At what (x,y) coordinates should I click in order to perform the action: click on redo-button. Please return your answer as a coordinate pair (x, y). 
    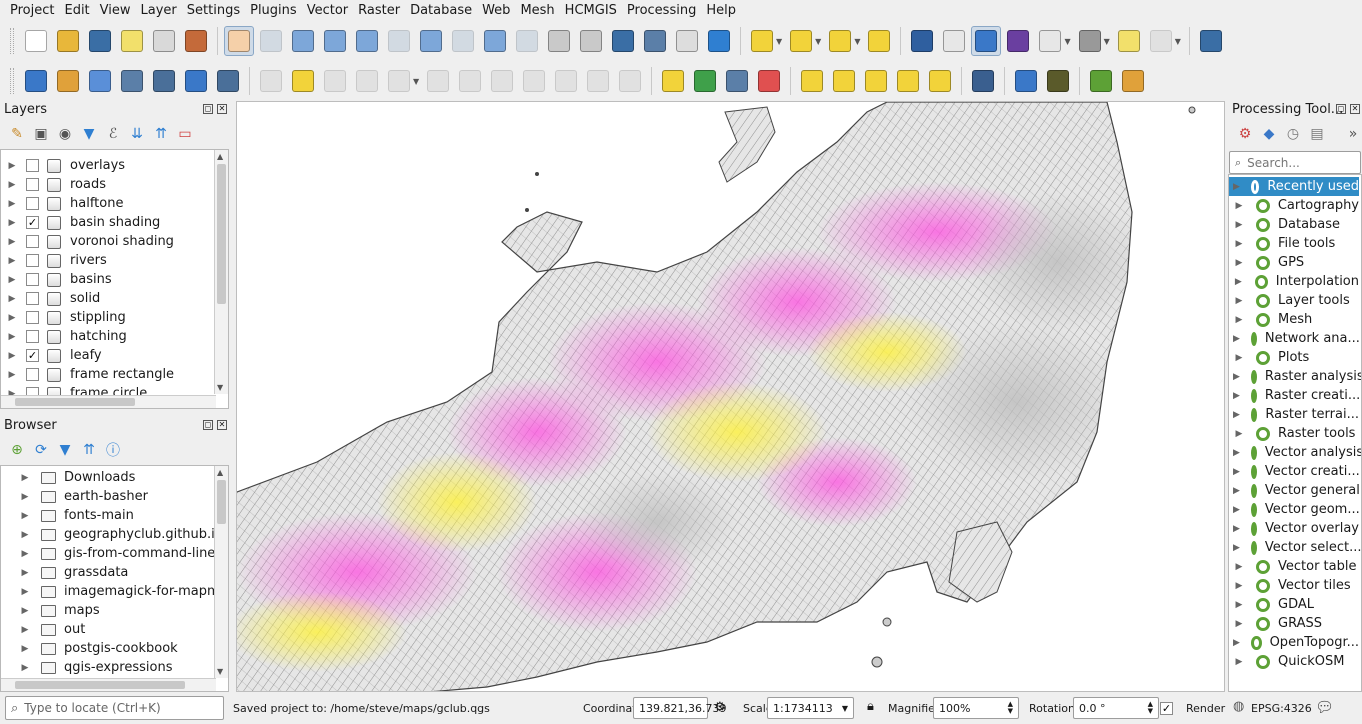
    Looking at the image, I should click on (630, 81).